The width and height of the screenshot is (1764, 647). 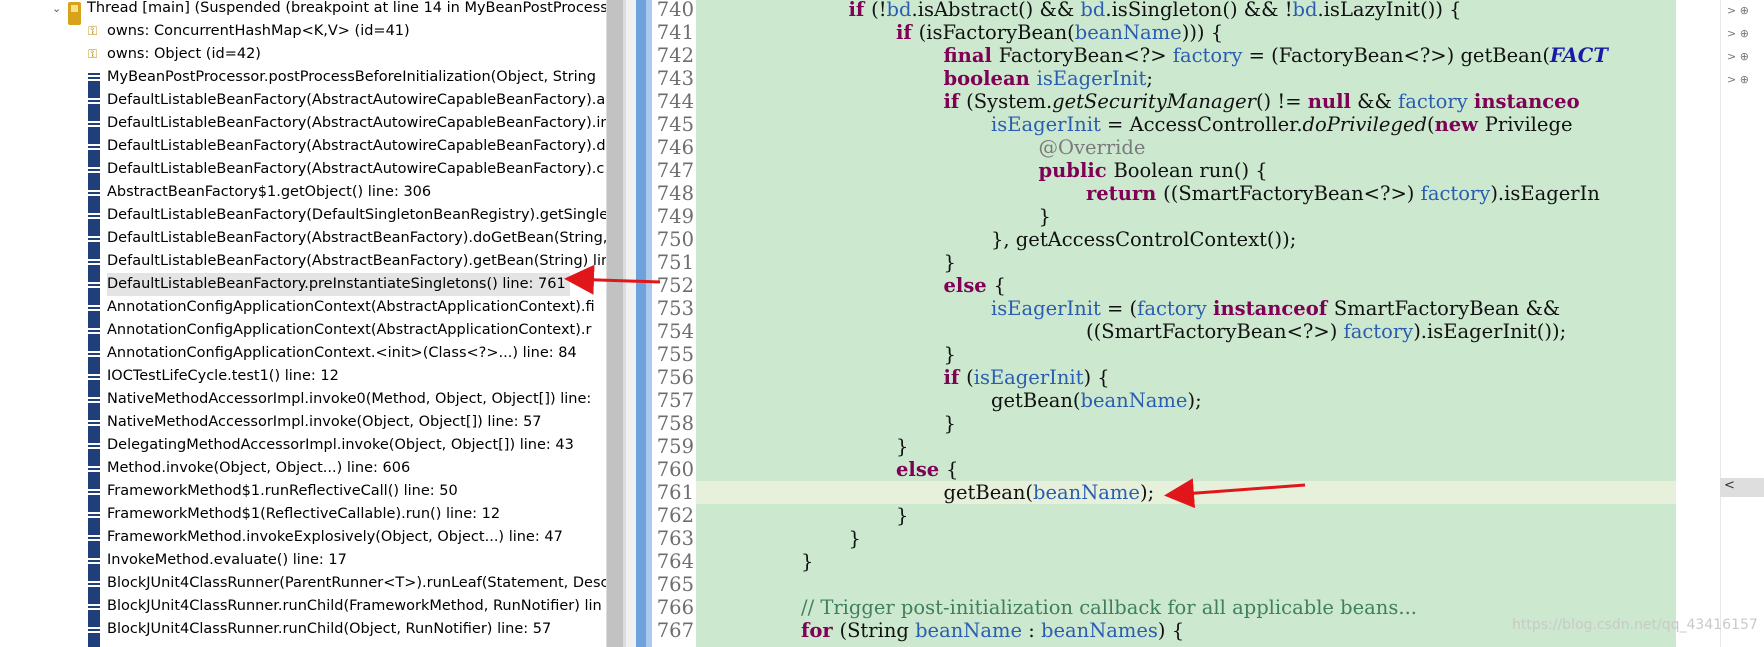 I want to click on stack-frame-icon, so click(x=94, y=636).